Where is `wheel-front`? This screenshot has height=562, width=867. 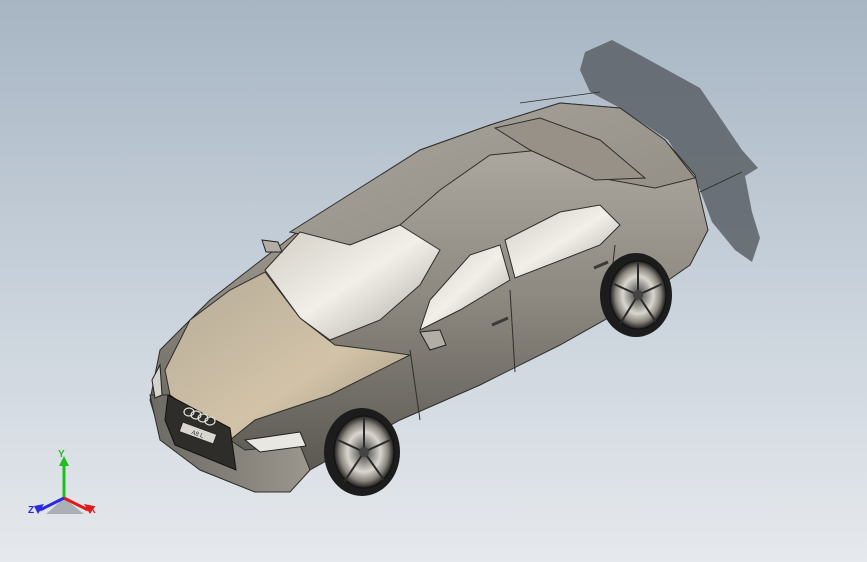 wheel-front is located at coordinates (362, 452).